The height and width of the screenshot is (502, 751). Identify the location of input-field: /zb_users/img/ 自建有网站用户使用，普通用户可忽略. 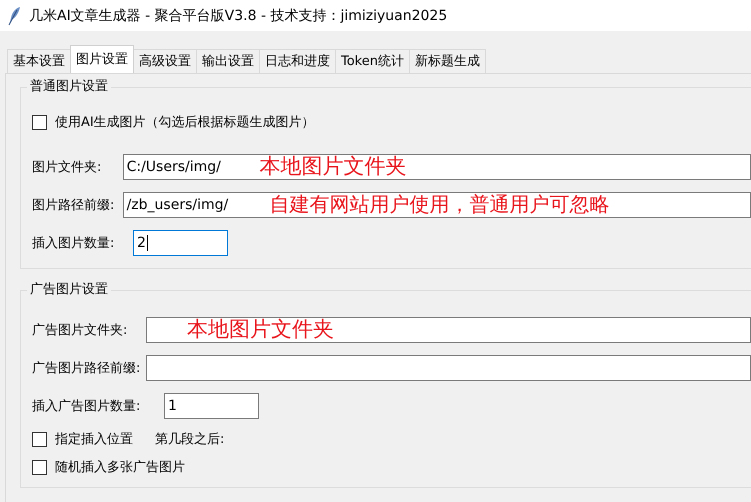
(436, 205).